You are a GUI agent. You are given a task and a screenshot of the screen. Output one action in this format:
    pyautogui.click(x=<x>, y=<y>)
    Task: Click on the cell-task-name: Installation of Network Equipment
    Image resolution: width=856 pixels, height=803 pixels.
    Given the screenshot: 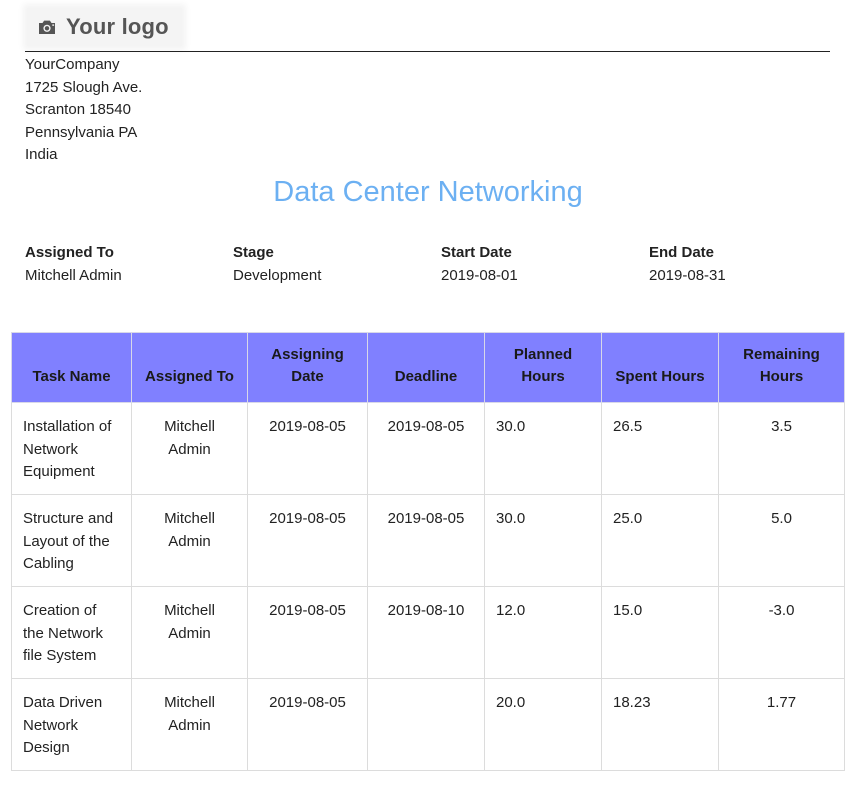 What is the action you would take?
    pyautogui.click(x=71, y=448)
    